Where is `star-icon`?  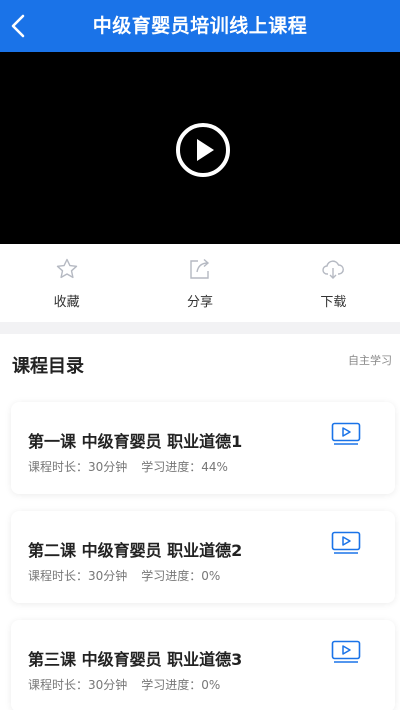 star-icon is located at coordinates (66, 268).